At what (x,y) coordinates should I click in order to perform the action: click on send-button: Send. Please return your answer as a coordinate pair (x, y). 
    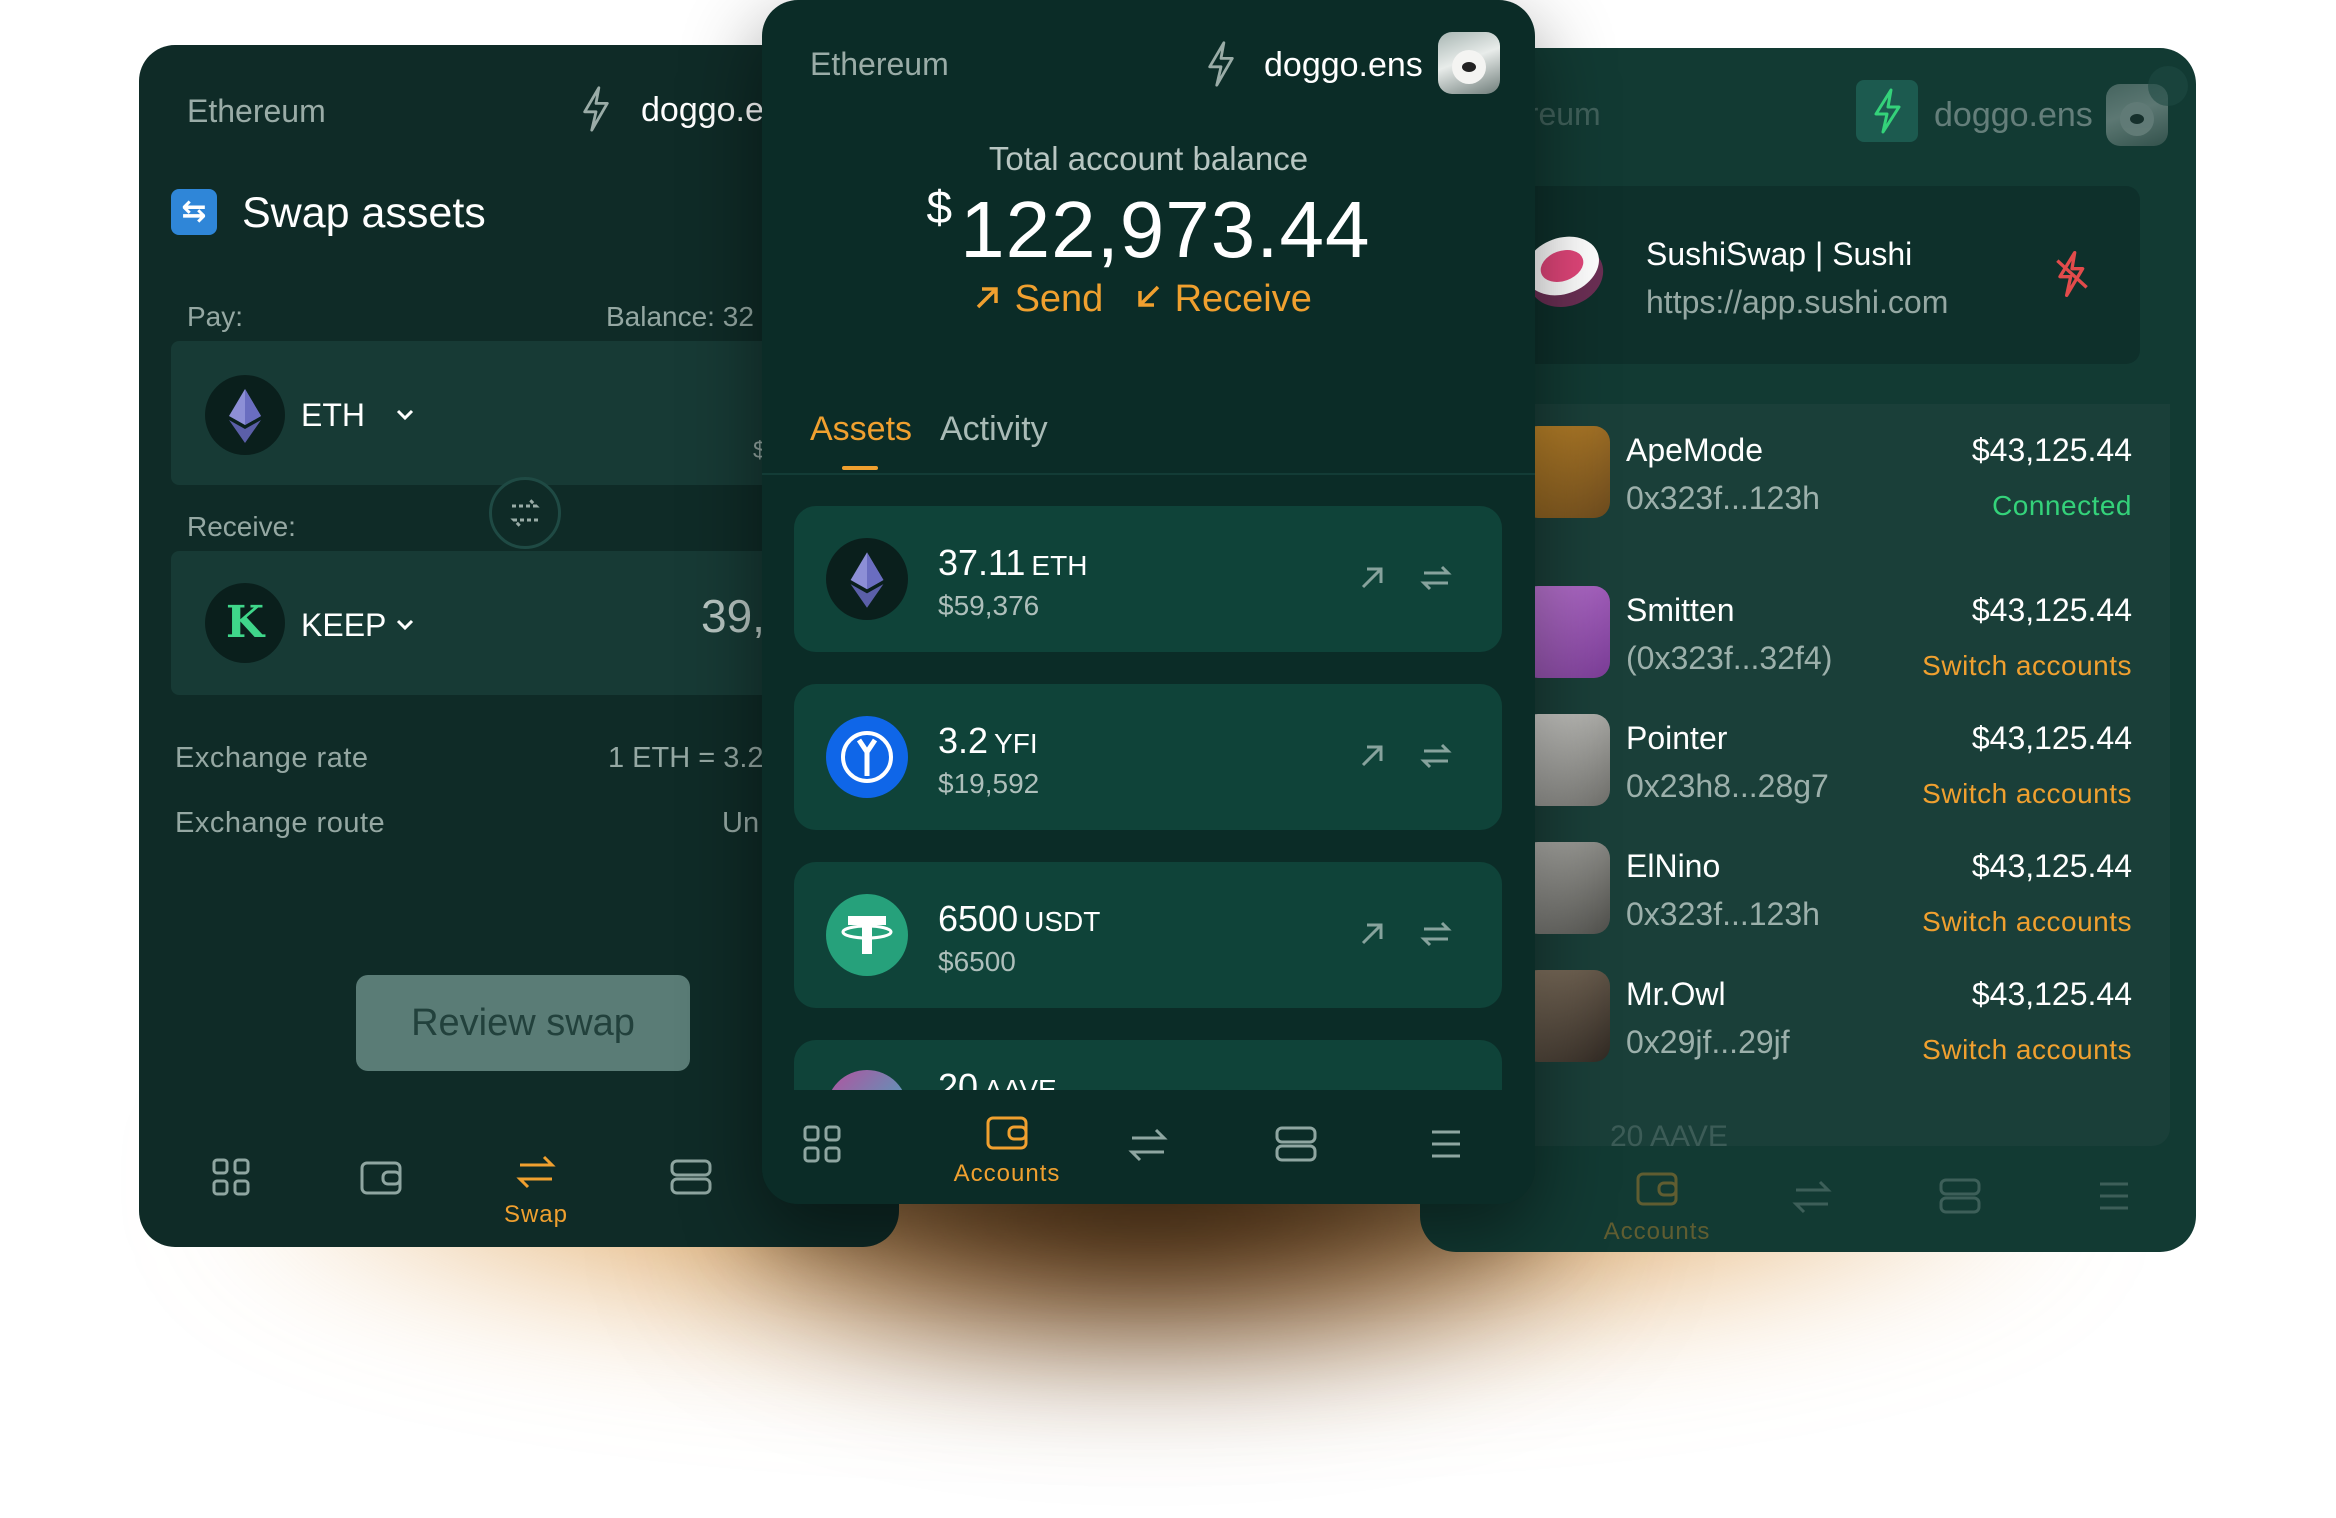
    Looking at the image, I should click on (1037, 299).